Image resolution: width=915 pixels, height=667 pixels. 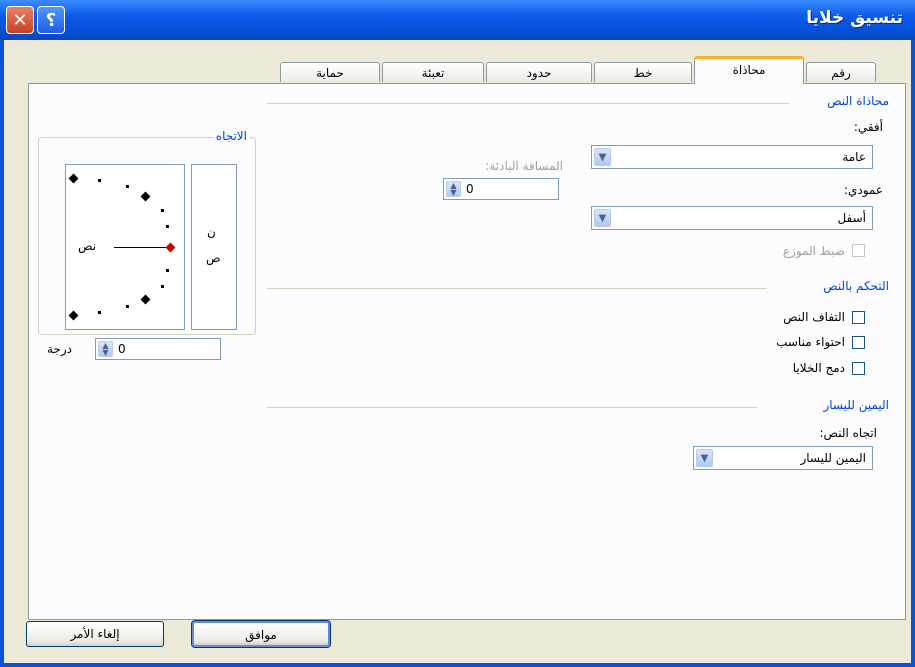 I want to click on indent-value: 0, so click(x=470, y=189).